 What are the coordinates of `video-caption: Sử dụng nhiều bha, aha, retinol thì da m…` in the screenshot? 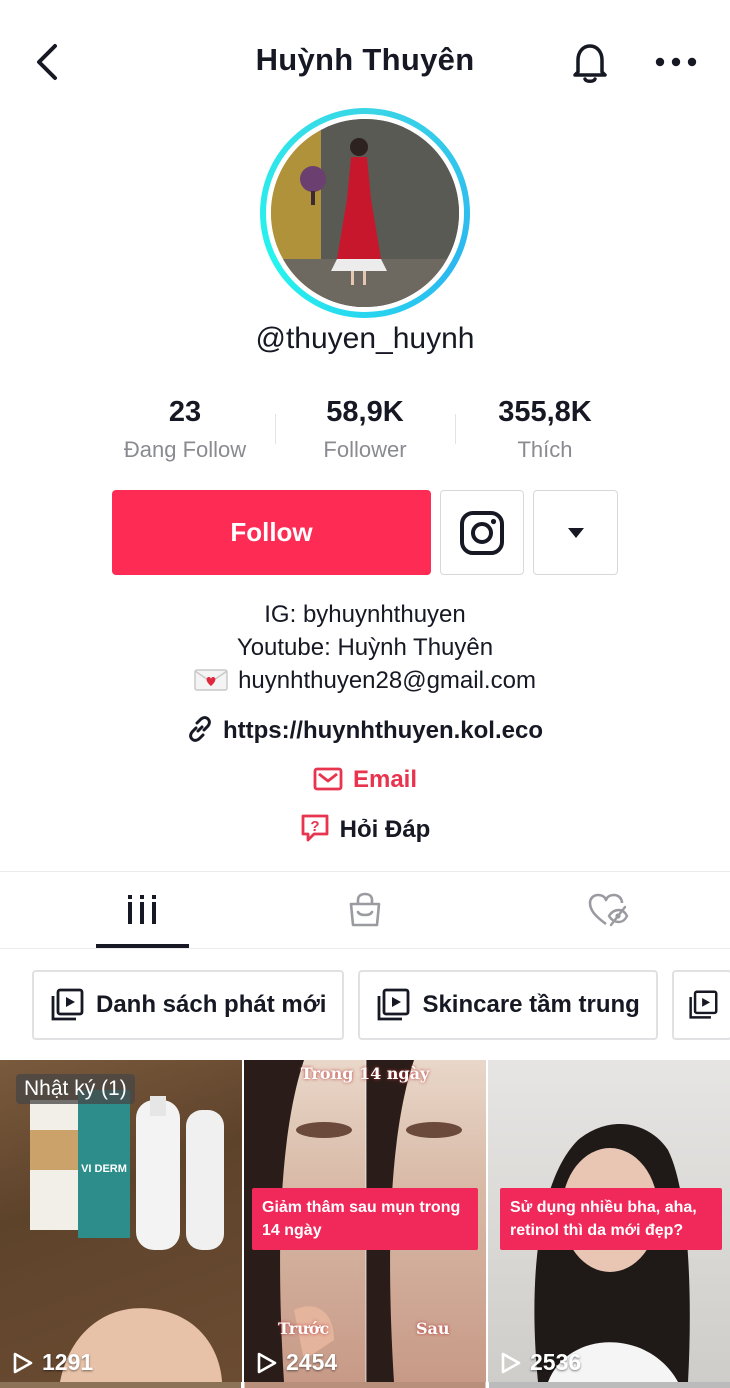 It's located at (611, 1219).